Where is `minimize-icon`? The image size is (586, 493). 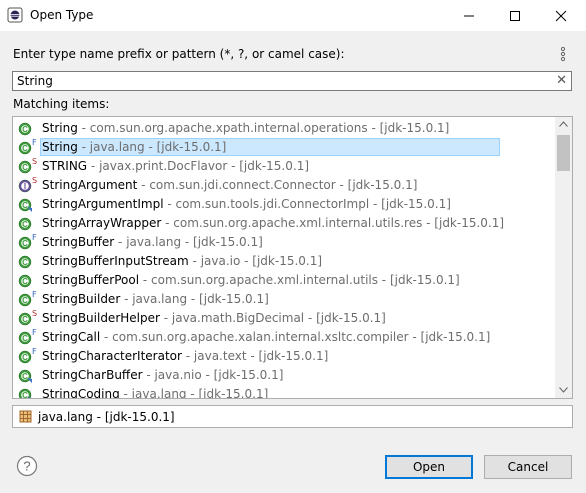
minimize-icon is located at coordinates (469, 16).